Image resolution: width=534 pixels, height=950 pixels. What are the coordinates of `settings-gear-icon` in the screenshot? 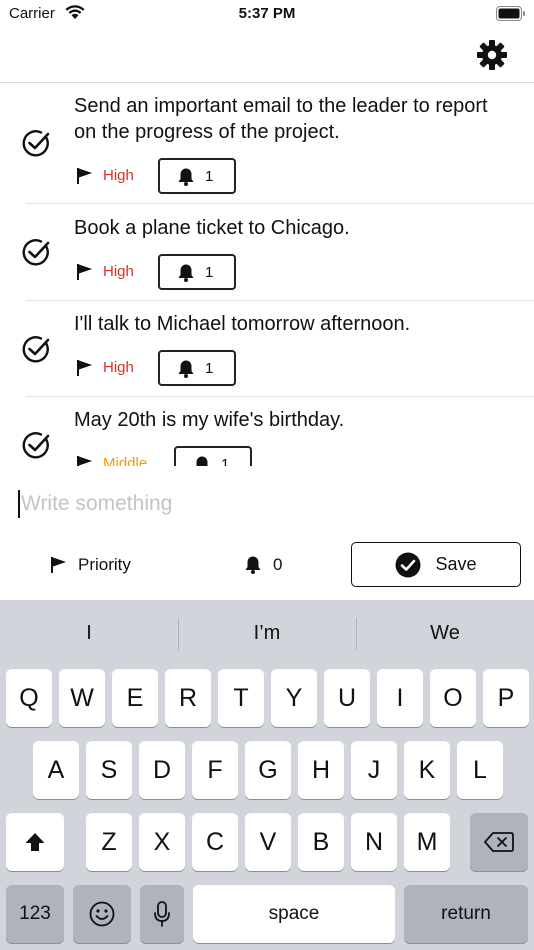 It's located at (492, 55).